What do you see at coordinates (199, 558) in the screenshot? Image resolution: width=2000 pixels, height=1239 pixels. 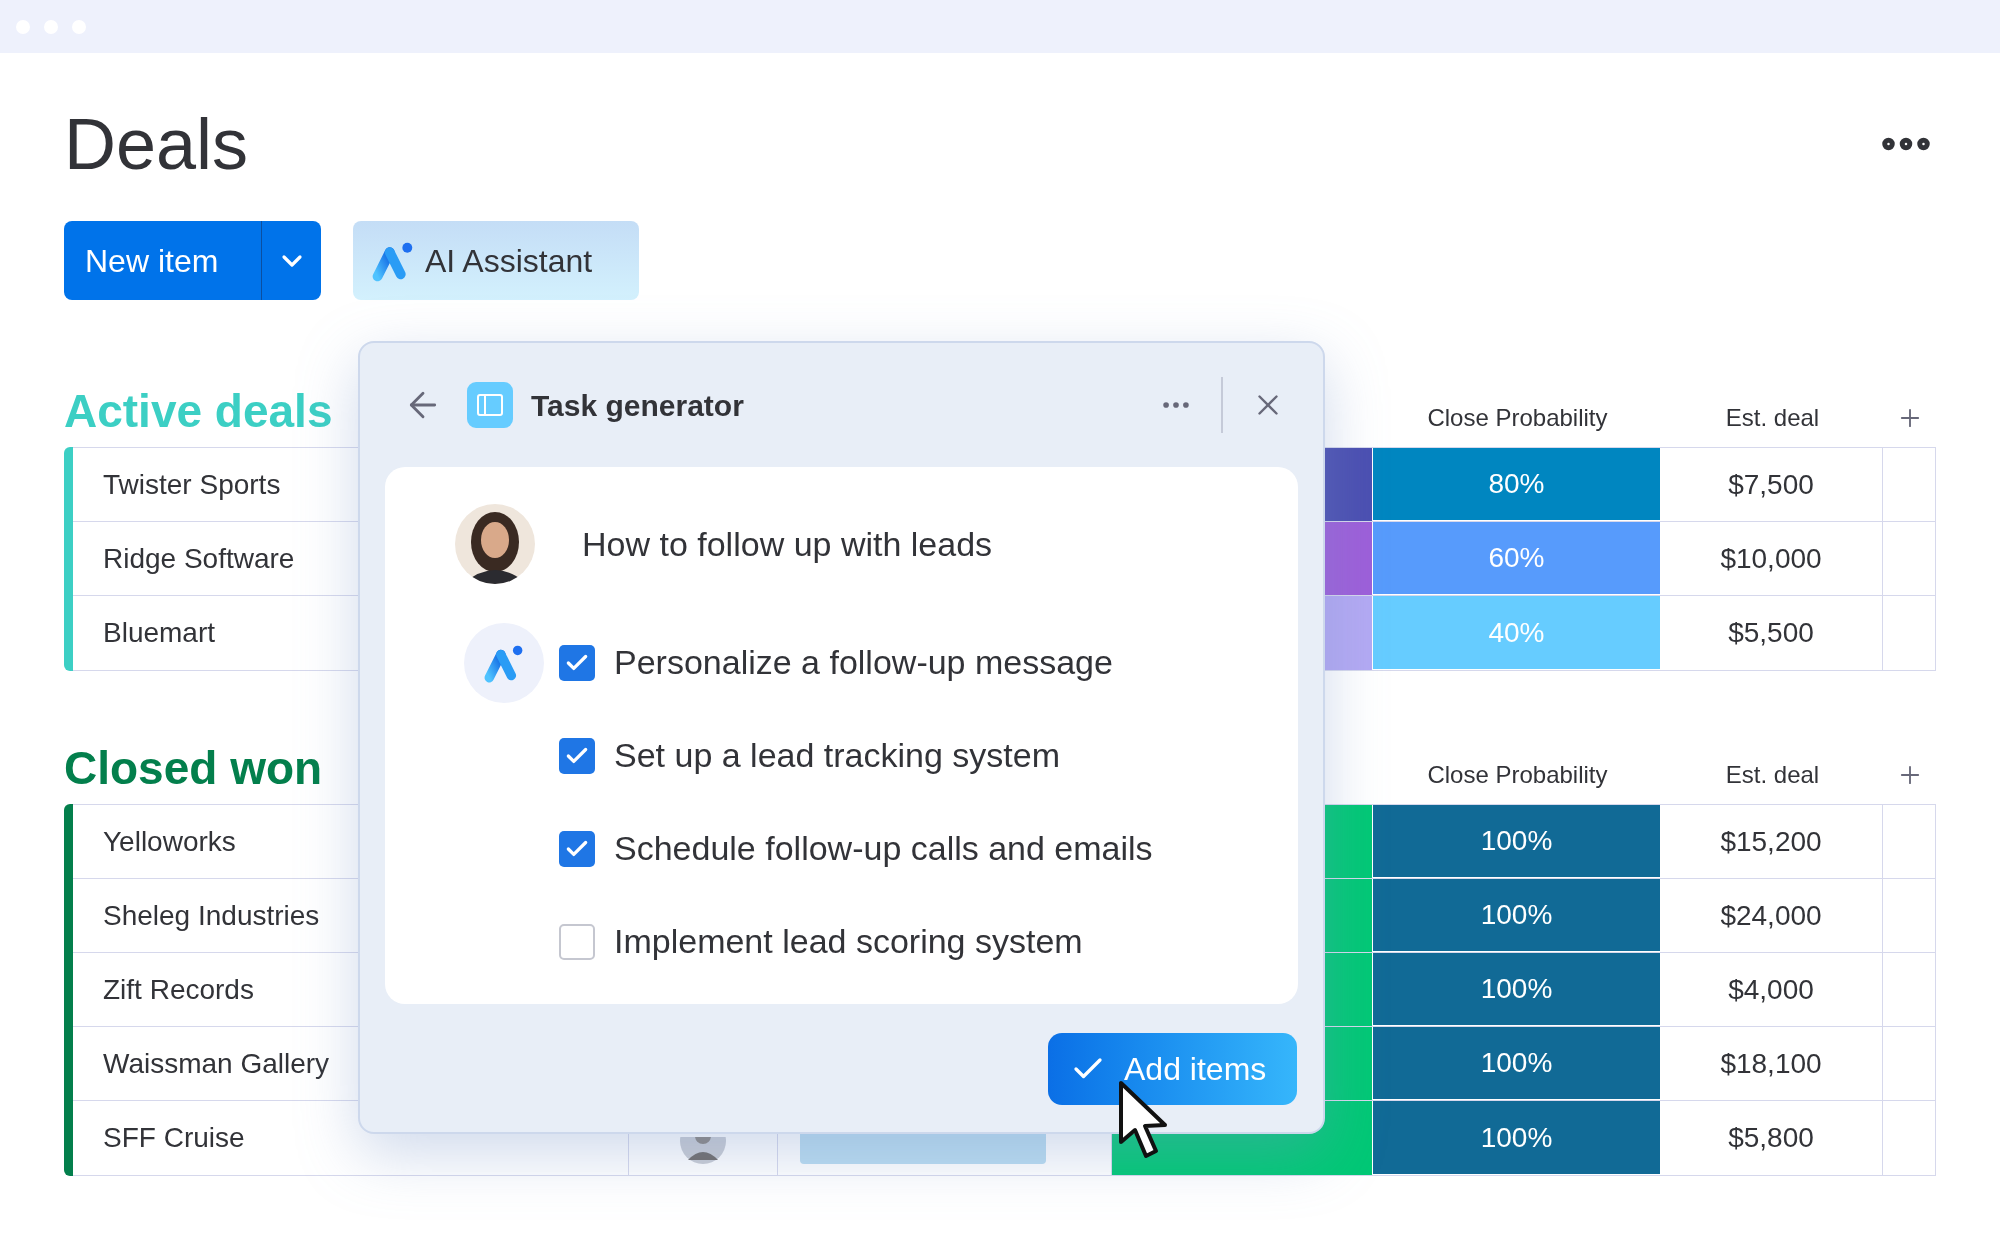 I see `deal-name: Ridge Software` at bounding box center [199, 558].